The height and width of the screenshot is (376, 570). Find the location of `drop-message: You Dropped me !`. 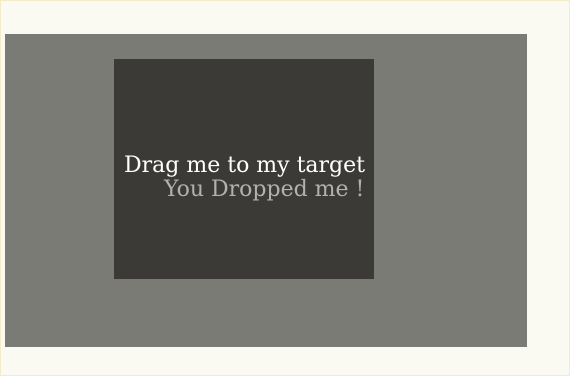

drop-message: You Dropped me ! is located at coordinates (264, 189).